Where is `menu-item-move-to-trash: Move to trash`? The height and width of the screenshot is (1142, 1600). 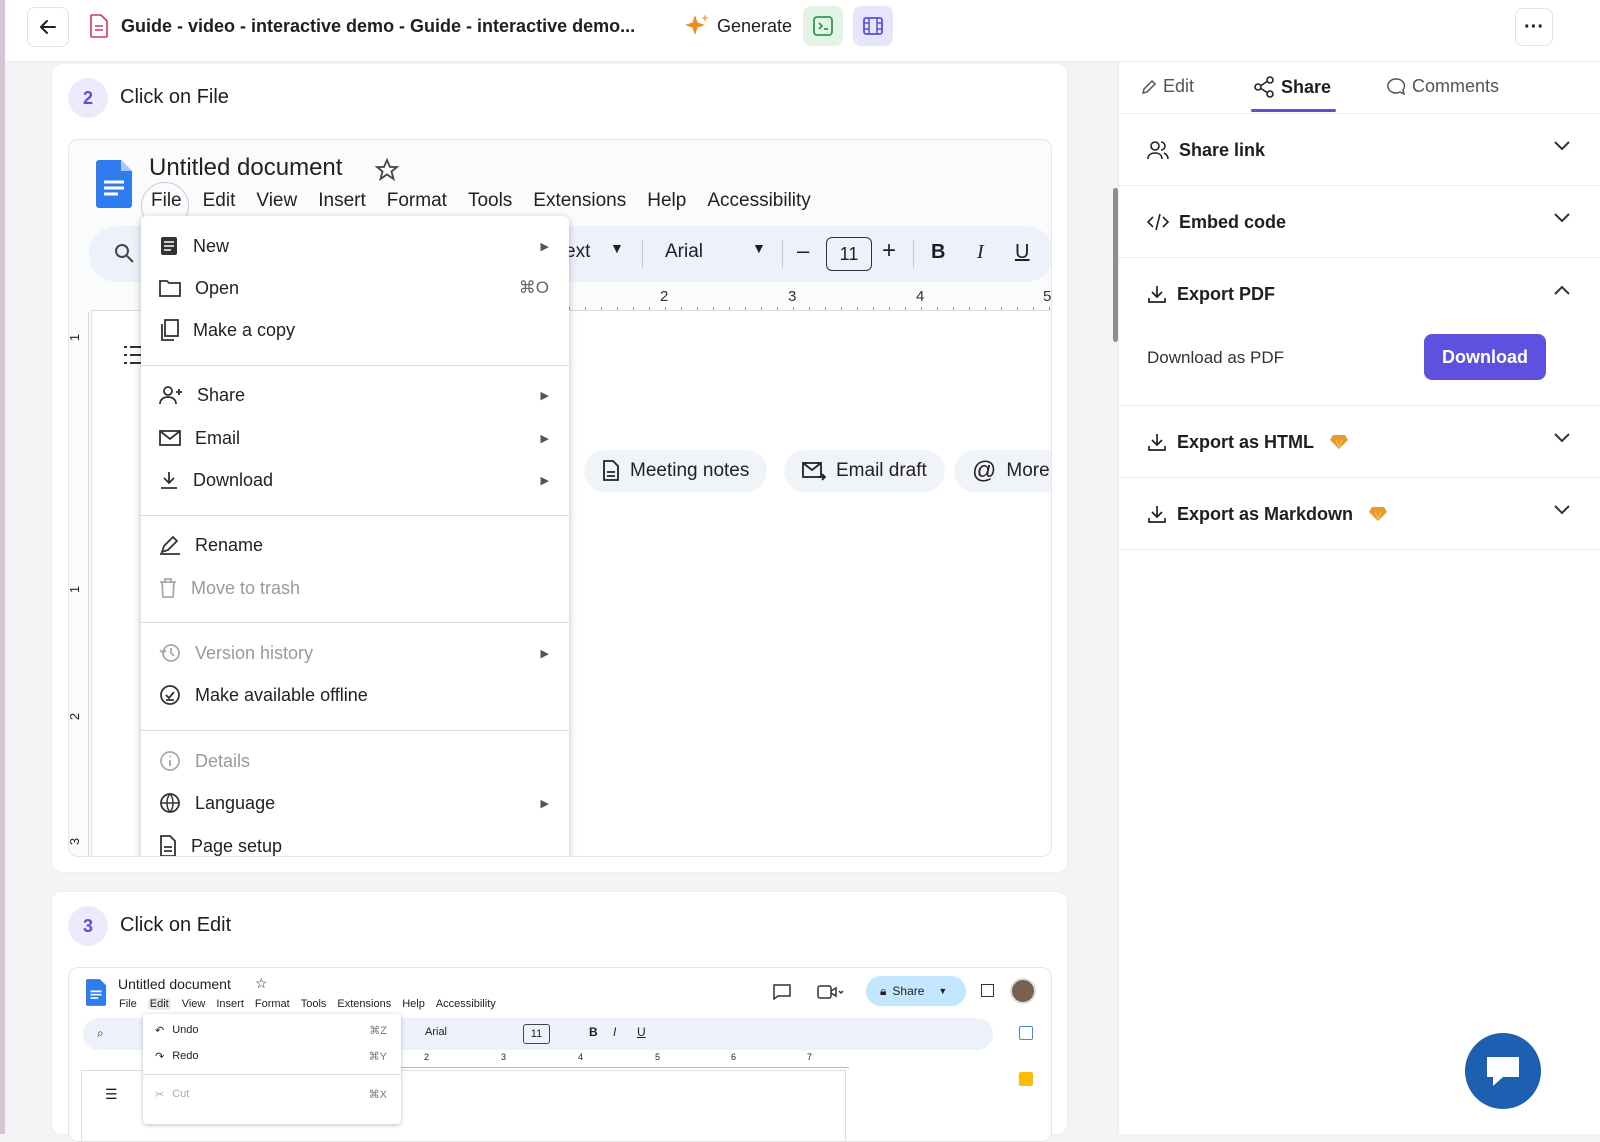 menu-item-move-to-trash: Move to trash is located at coordinates (354, 588).